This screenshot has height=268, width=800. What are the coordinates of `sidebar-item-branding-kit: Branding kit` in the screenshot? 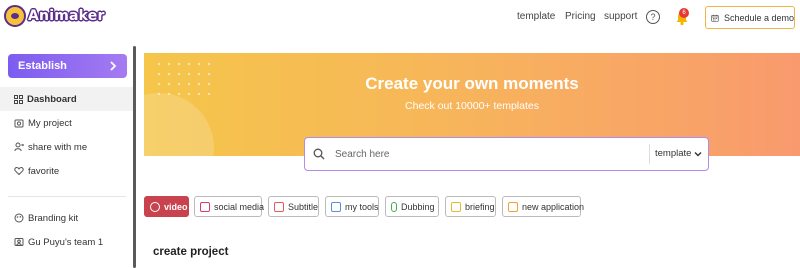 It's located at (66, 218).